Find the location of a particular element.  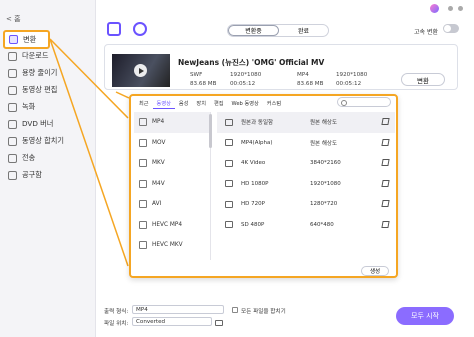

target-size: 83.68 MB is located at coordinates (310, 84).